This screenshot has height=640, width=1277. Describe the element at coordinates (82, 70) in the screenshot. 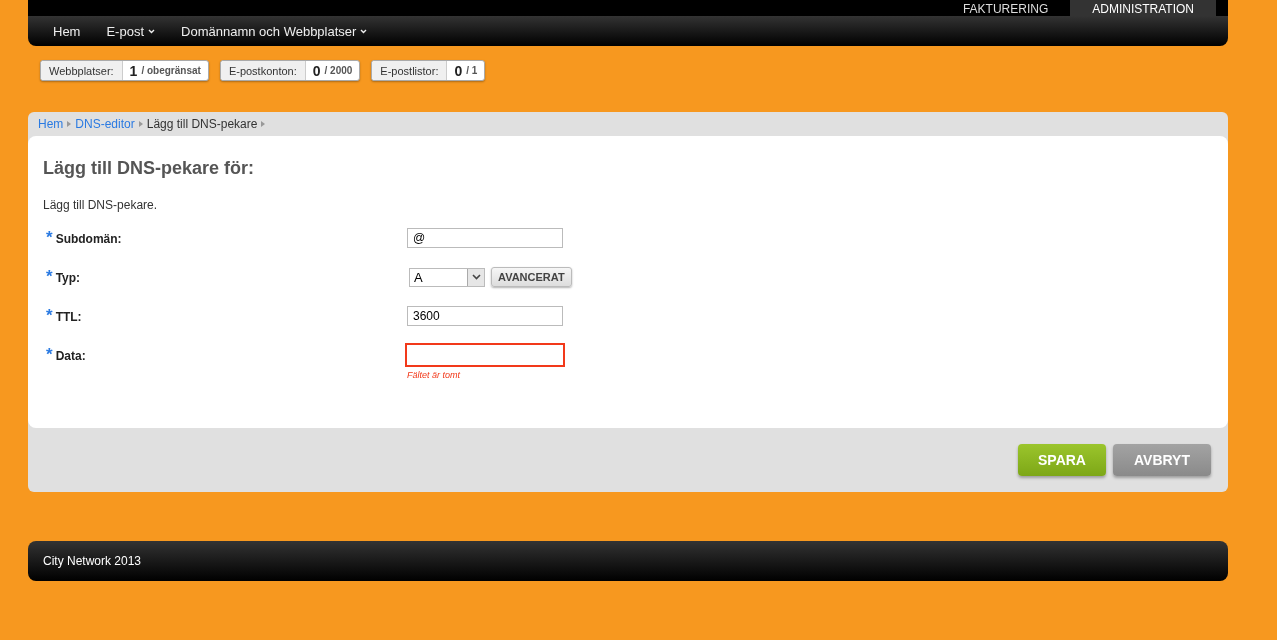

I see `stat-label: Webbplatser:` at that location.